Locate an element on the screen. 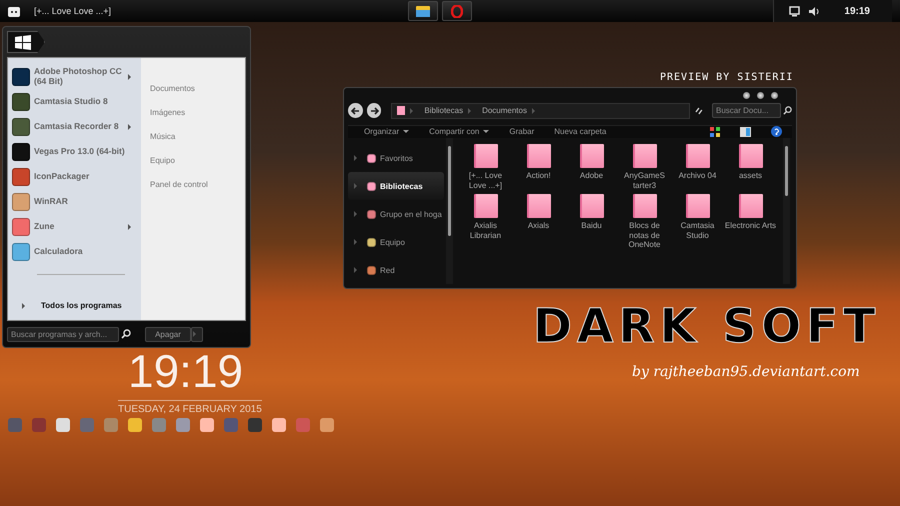  folder-label: Archivo 04 is located at coordinates (698, 176).